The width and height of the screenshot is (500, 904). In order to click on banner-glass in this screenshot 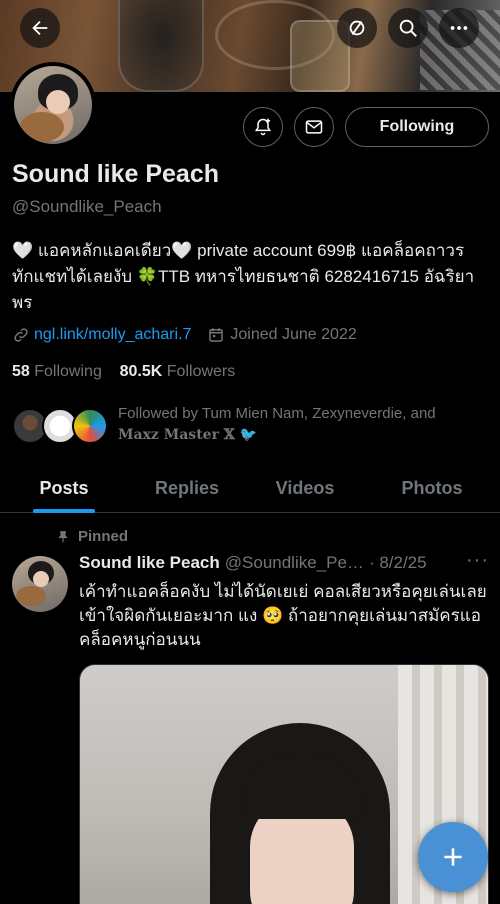, I will do `click(161, 46)`.